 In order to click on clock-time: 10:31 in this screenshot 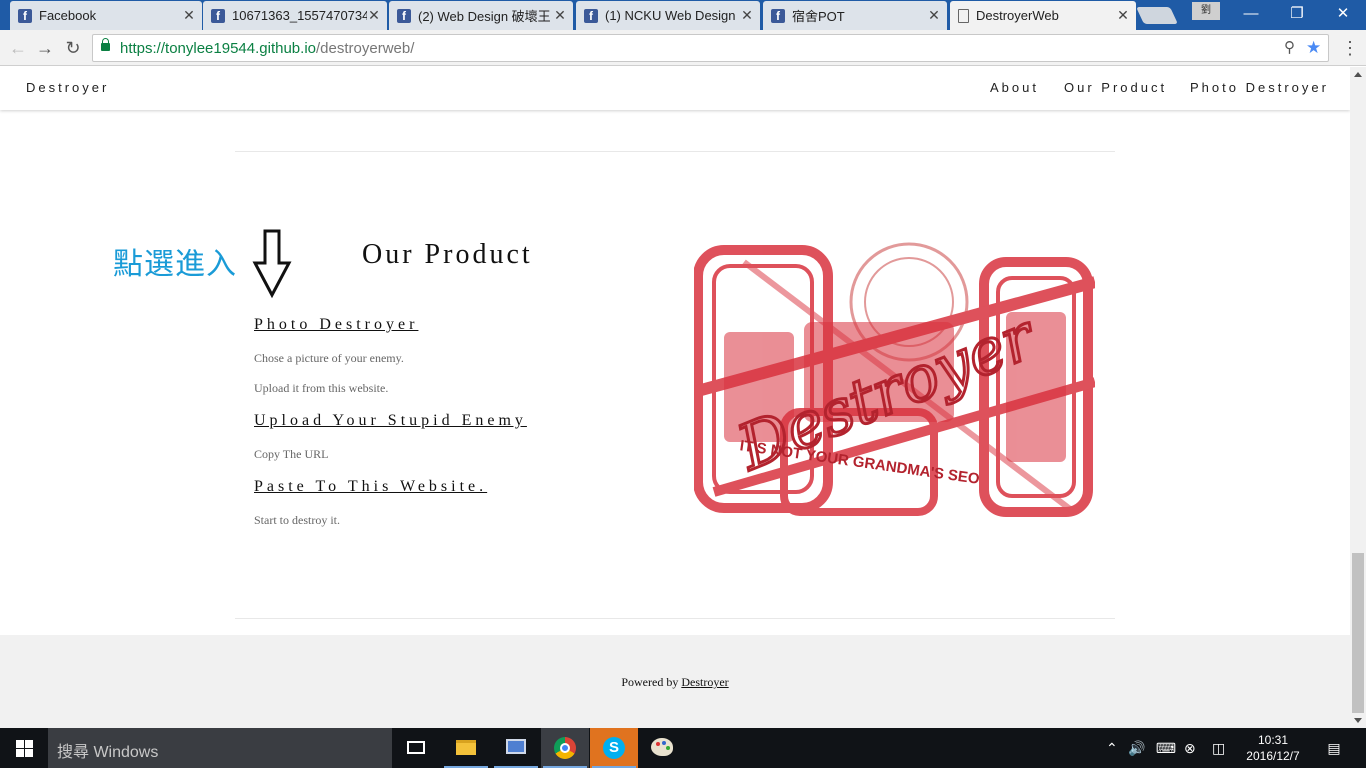, I will do `click(1273, 740)`.